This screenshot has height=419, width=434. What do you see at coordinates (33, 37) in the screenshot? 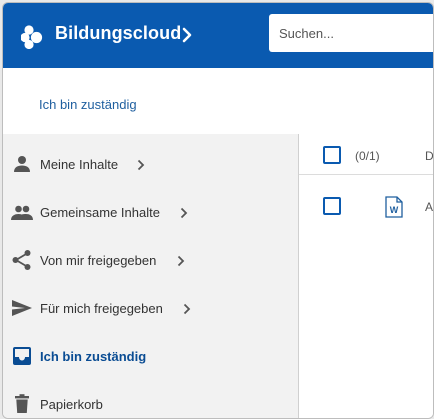
I see `cloud-logo-icon` at bounding box center [33, 37].